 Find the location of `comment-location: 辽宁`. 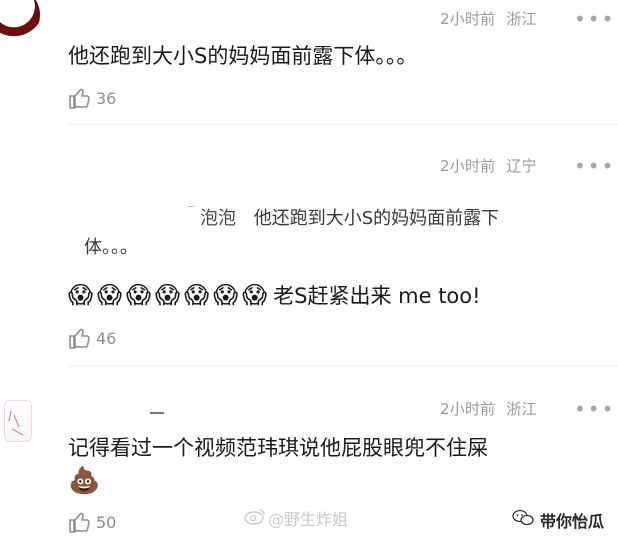

comment-location: 辽宁 is located at coordinates (521, 166).